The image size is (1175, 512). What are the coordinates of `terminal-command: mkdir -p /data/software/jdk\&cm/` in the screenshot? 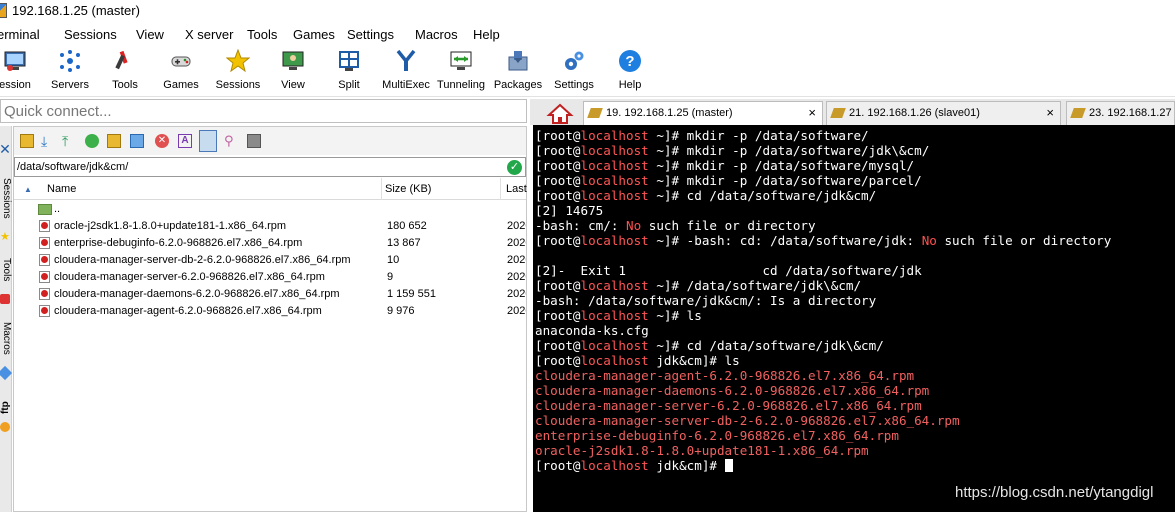 It's located at (808, 150).